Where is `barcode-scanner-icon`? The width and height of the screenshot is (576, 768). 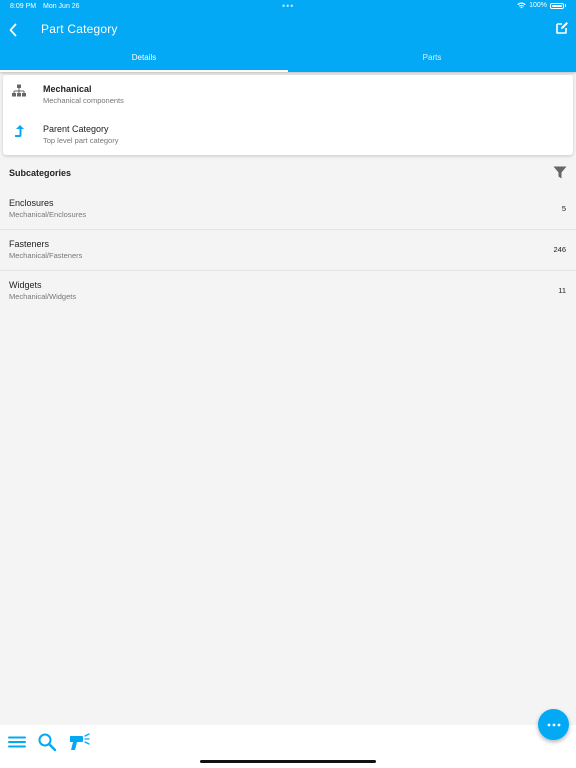 barcode-scanner-icon is located at coordinates (80, 741).